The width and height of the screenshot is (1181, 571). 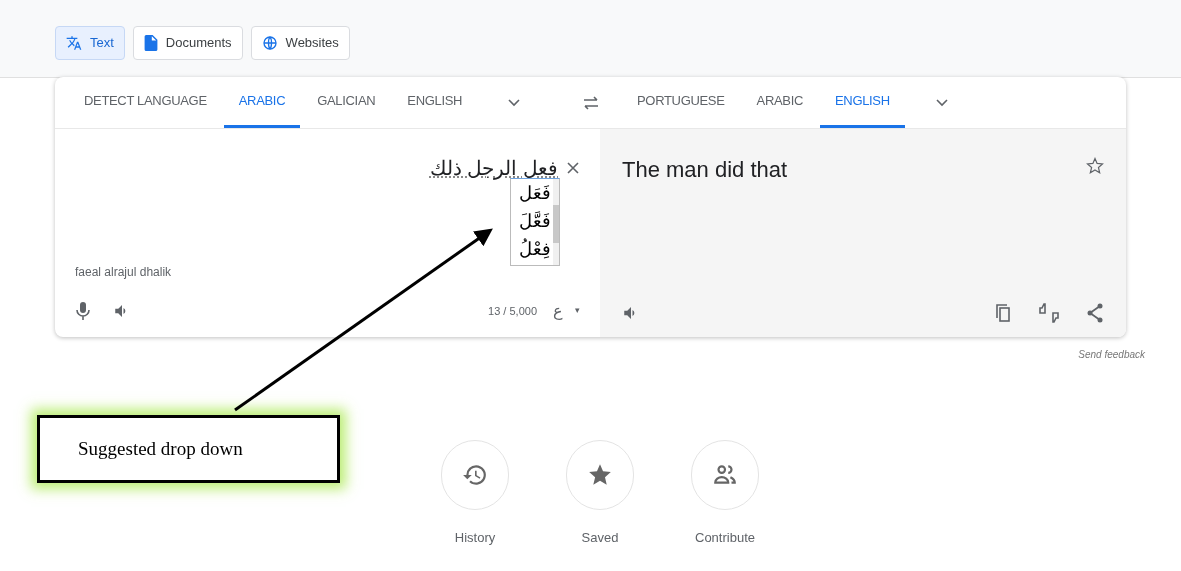 What do you see at coordinates (269, 42) in the screenshot?
I see `globe-icon` at bounding box center [269, 42].